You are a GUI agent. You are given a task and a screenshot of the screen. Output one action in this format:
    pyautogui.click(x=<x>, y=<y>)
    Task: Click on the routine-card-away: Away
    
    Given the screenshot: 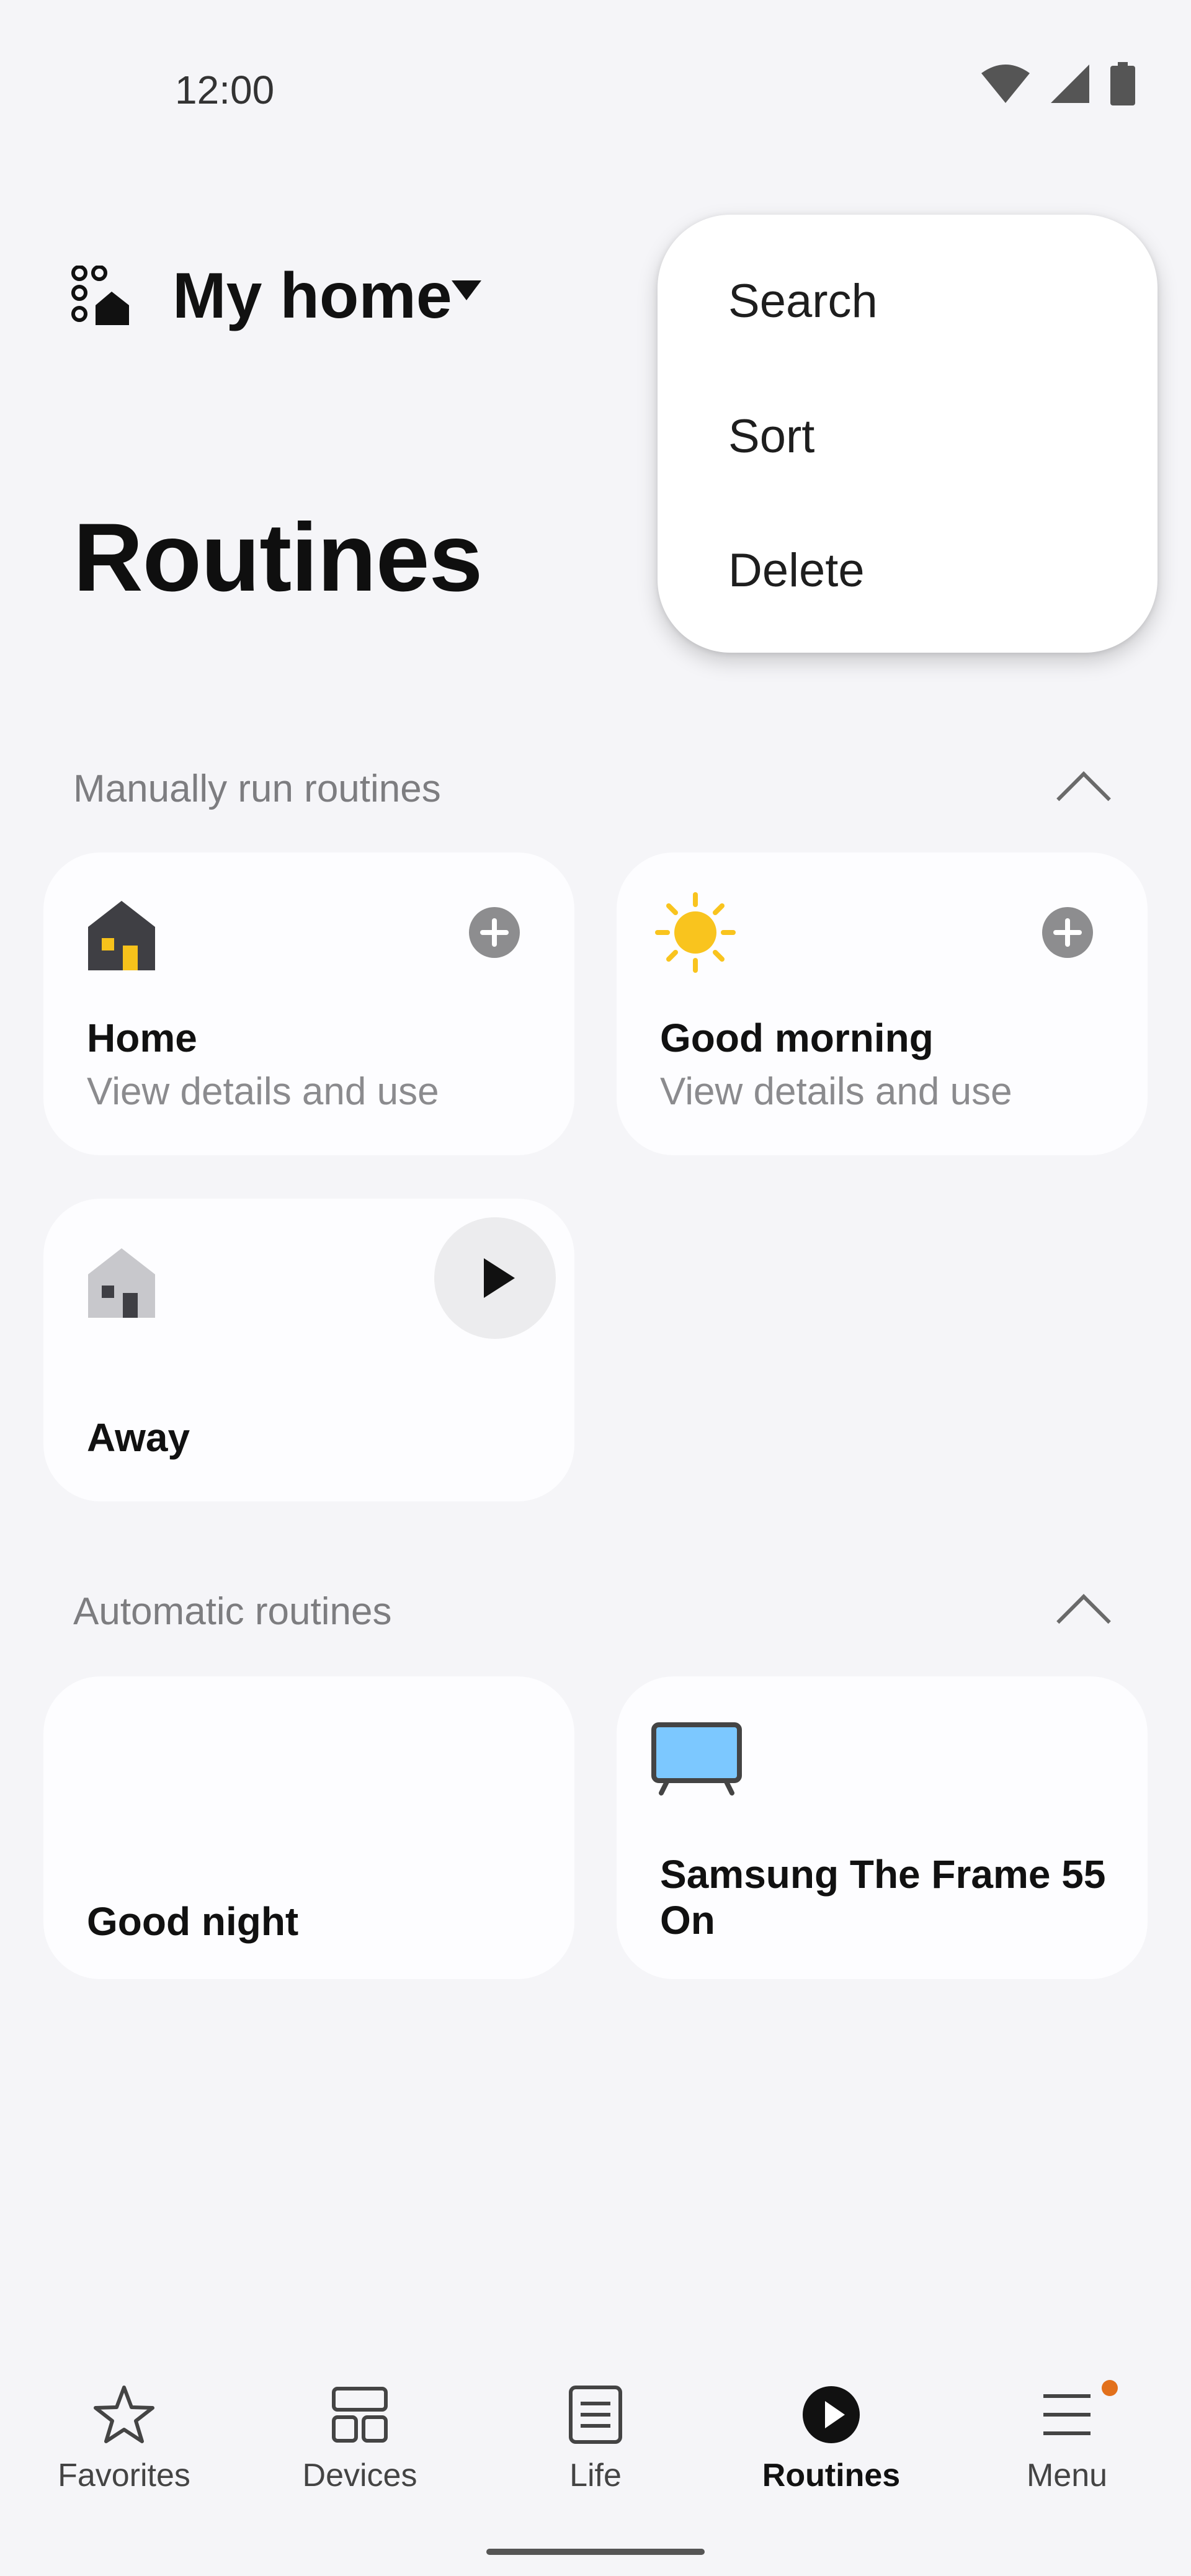 What is the action you would take?
    pyautogui.click(x=309, y=1350)
    